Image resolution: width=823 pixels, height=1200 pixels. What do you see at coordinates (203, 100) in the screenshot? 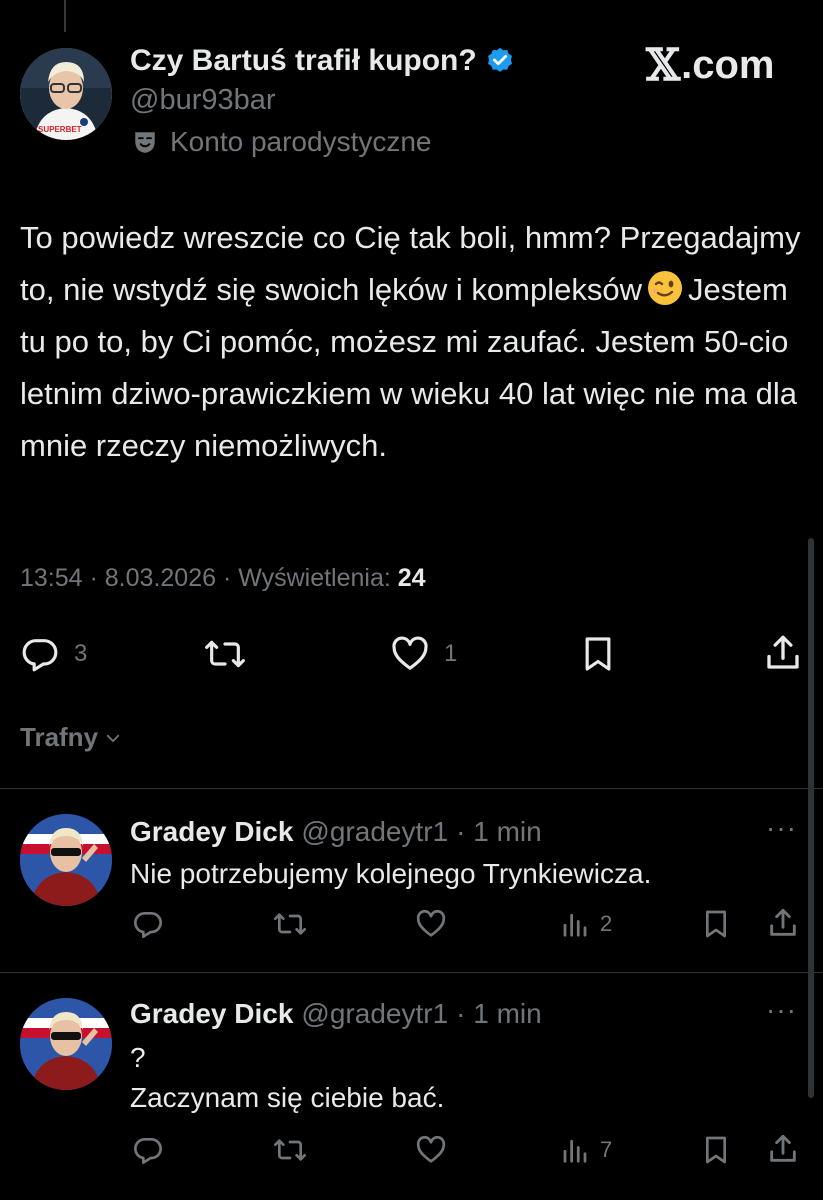
I see `author-handle: @bur93bar` at bounding box center [203, 100].